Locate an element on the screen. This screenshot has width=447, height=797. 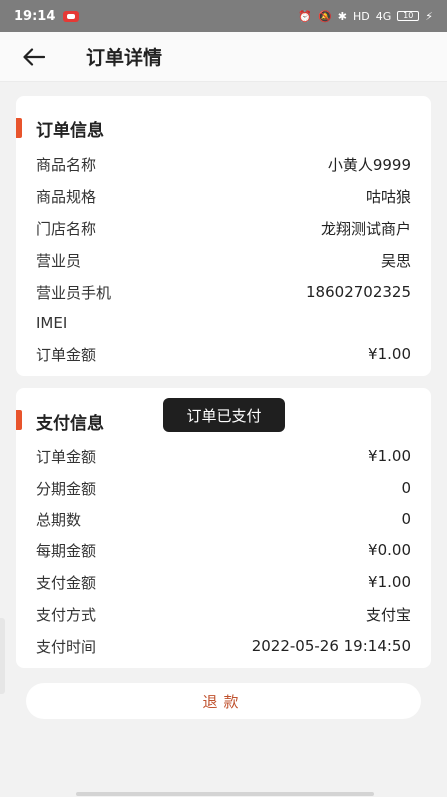
toast-message: 订单已支付 is located at coordinates (224, 415).